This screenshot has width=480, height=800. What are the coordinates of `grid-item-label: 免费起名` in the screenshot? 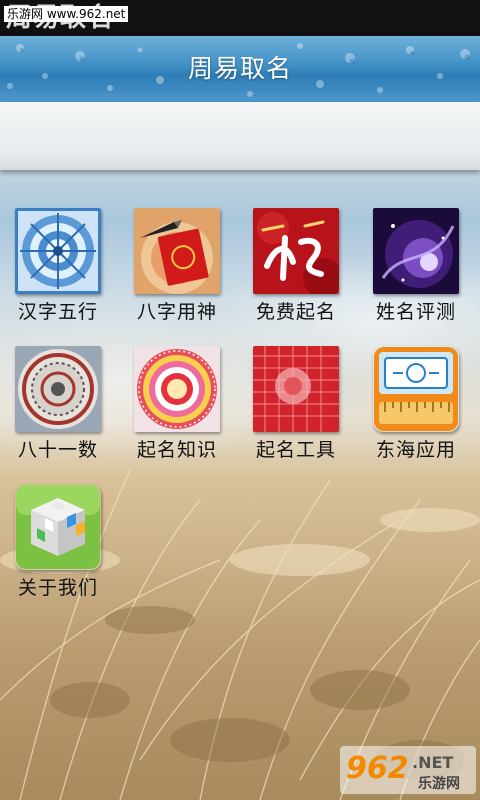 It's located at (295, 312).